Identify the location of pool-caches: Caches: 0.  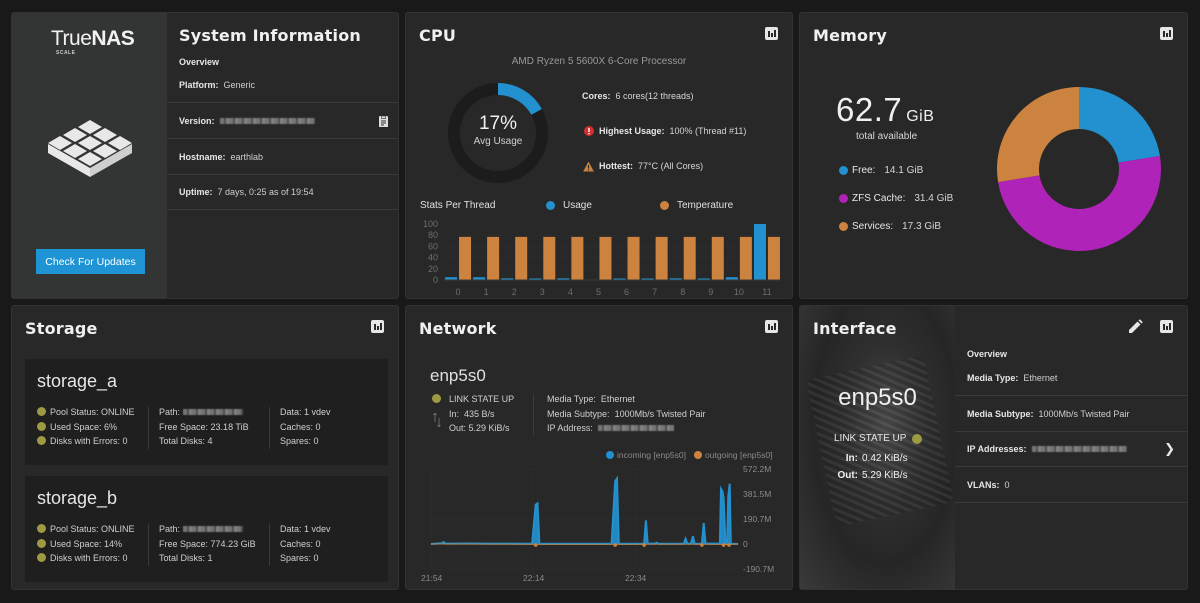
(300, 426).